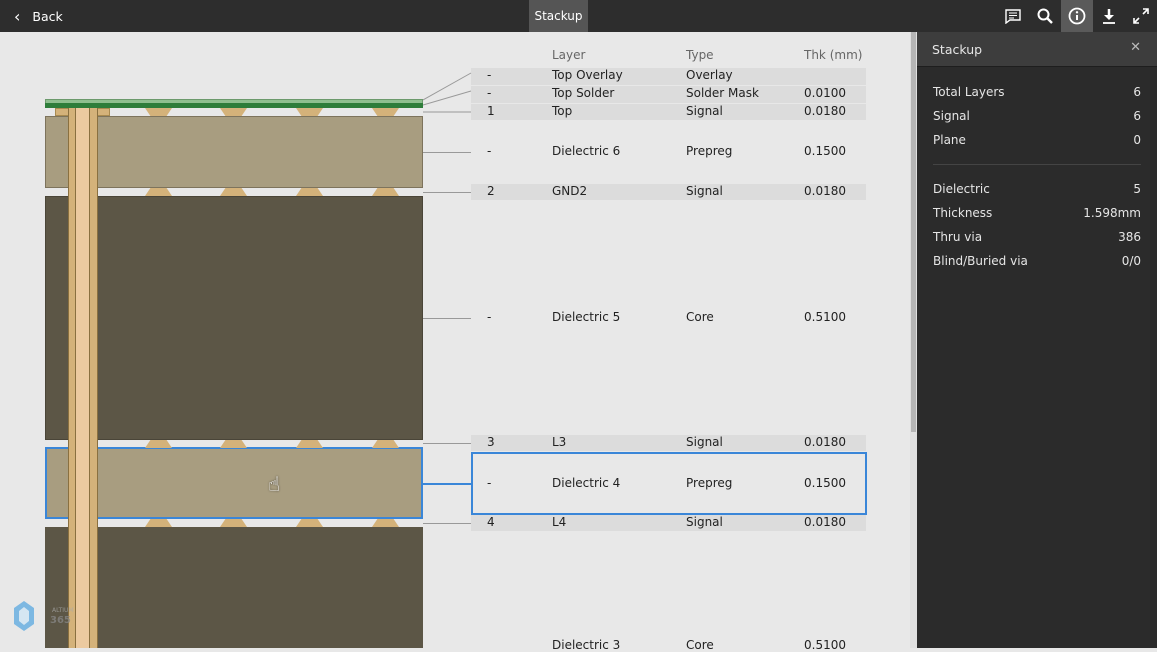 The width and height of the screenshot is (1157, 652). Describe the element at coordinates (825, 93) in the screenshot. I see `cell-thk: 0.0100` at that location.